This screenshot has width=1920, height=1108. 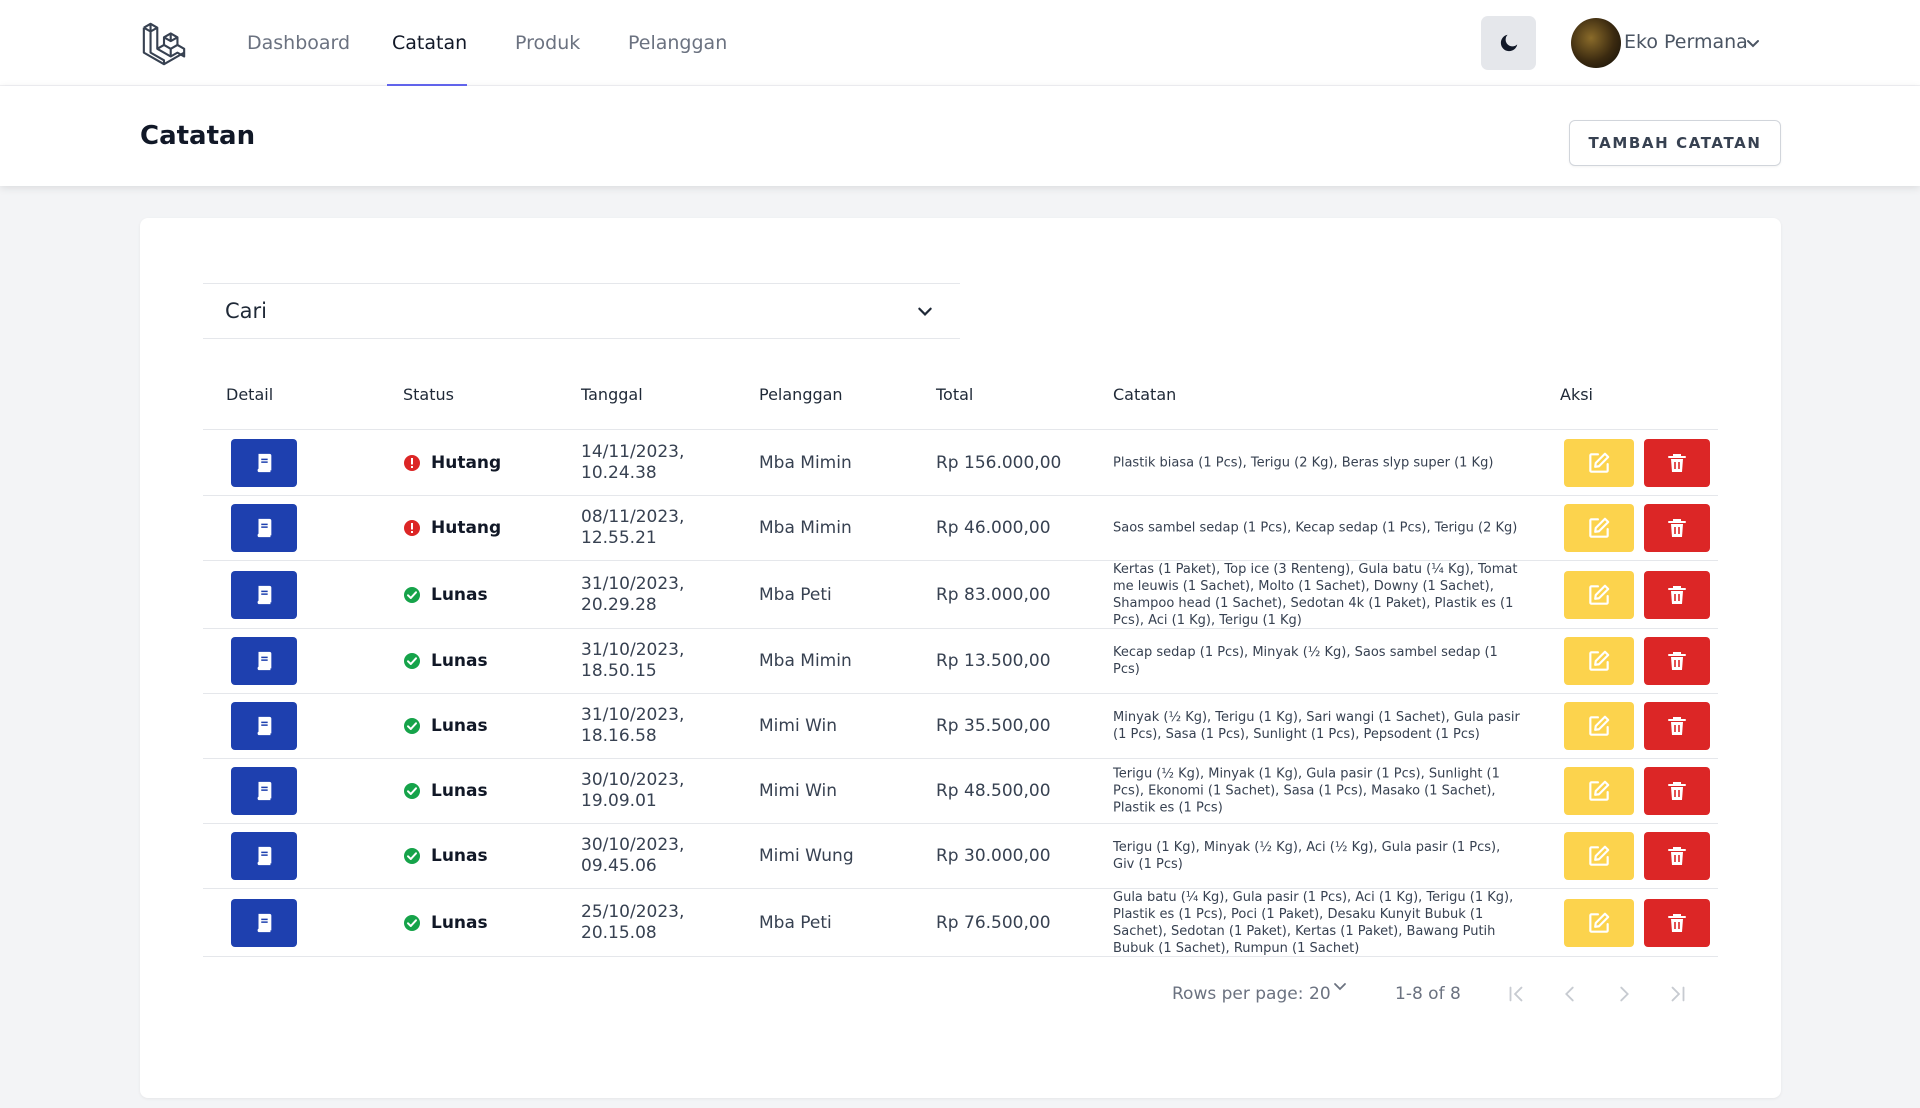 I want to click on date-cell: 31/10/2023, 18.16.58, so click(x=651, y=726).